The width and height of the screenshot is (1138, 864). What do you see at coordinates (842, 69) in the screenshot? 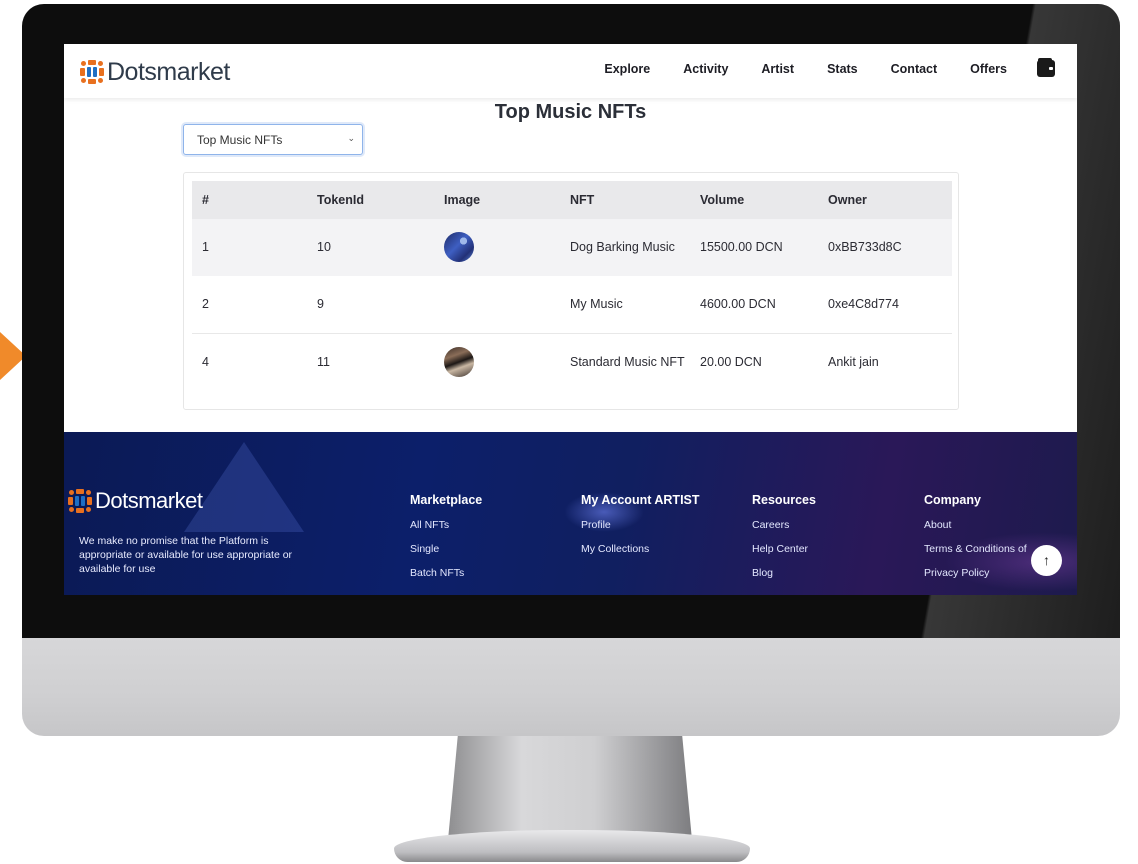
I see `nav-stats: Stats` at bounding box center [842, 69].